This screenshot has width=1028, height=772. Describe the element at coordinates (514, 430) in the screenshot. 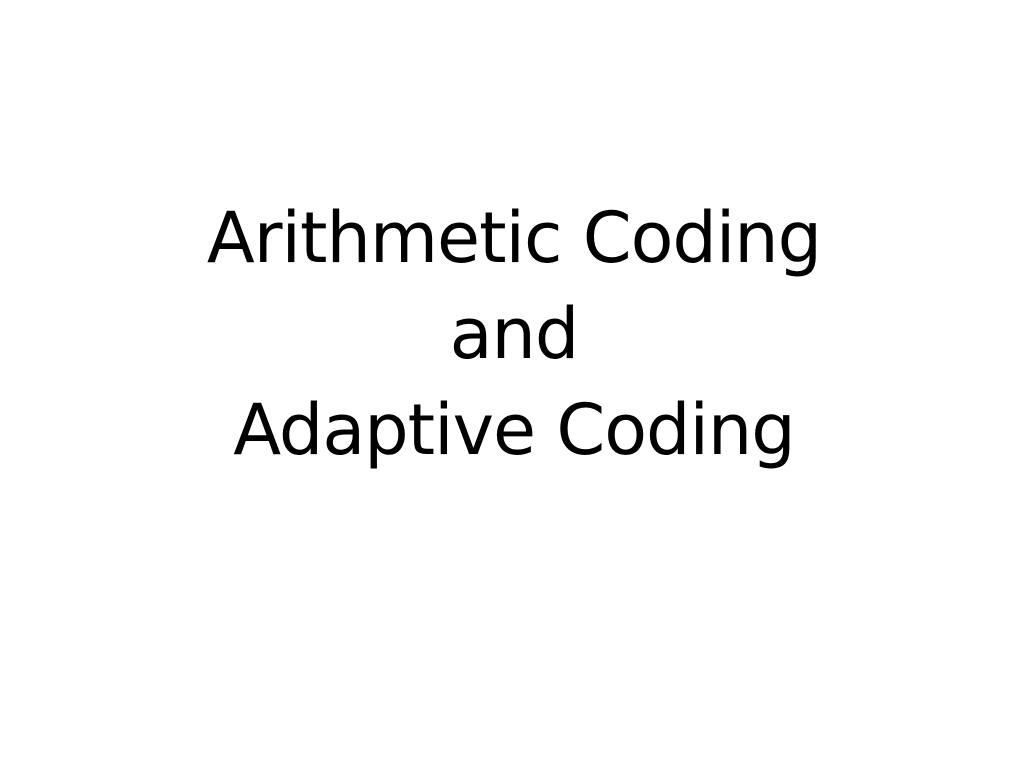

I see `title-line-3: Adaptive Coding` at that location.